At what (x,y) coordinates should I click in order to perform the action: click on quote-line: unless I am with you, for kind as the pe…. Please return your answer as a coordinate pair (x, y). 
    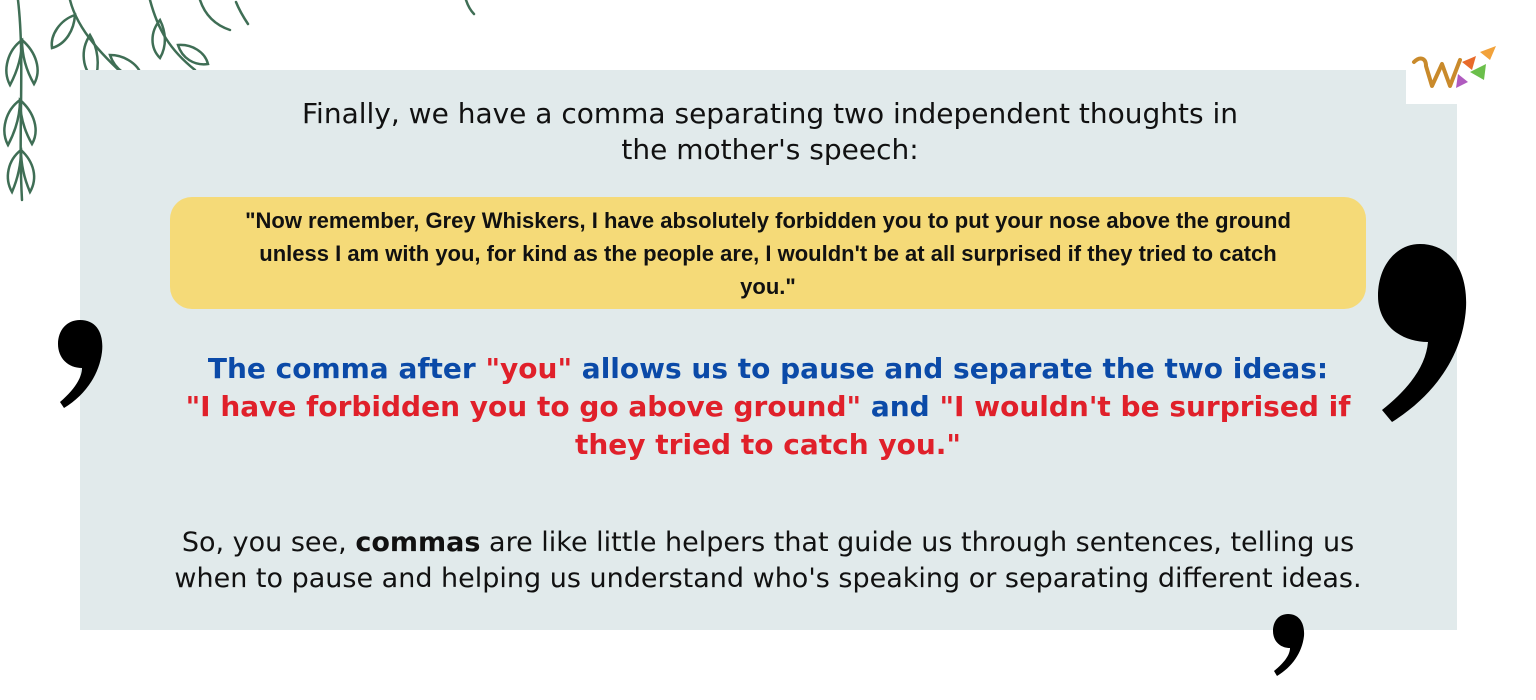
    Looking at the image, I should click on (768, 253).